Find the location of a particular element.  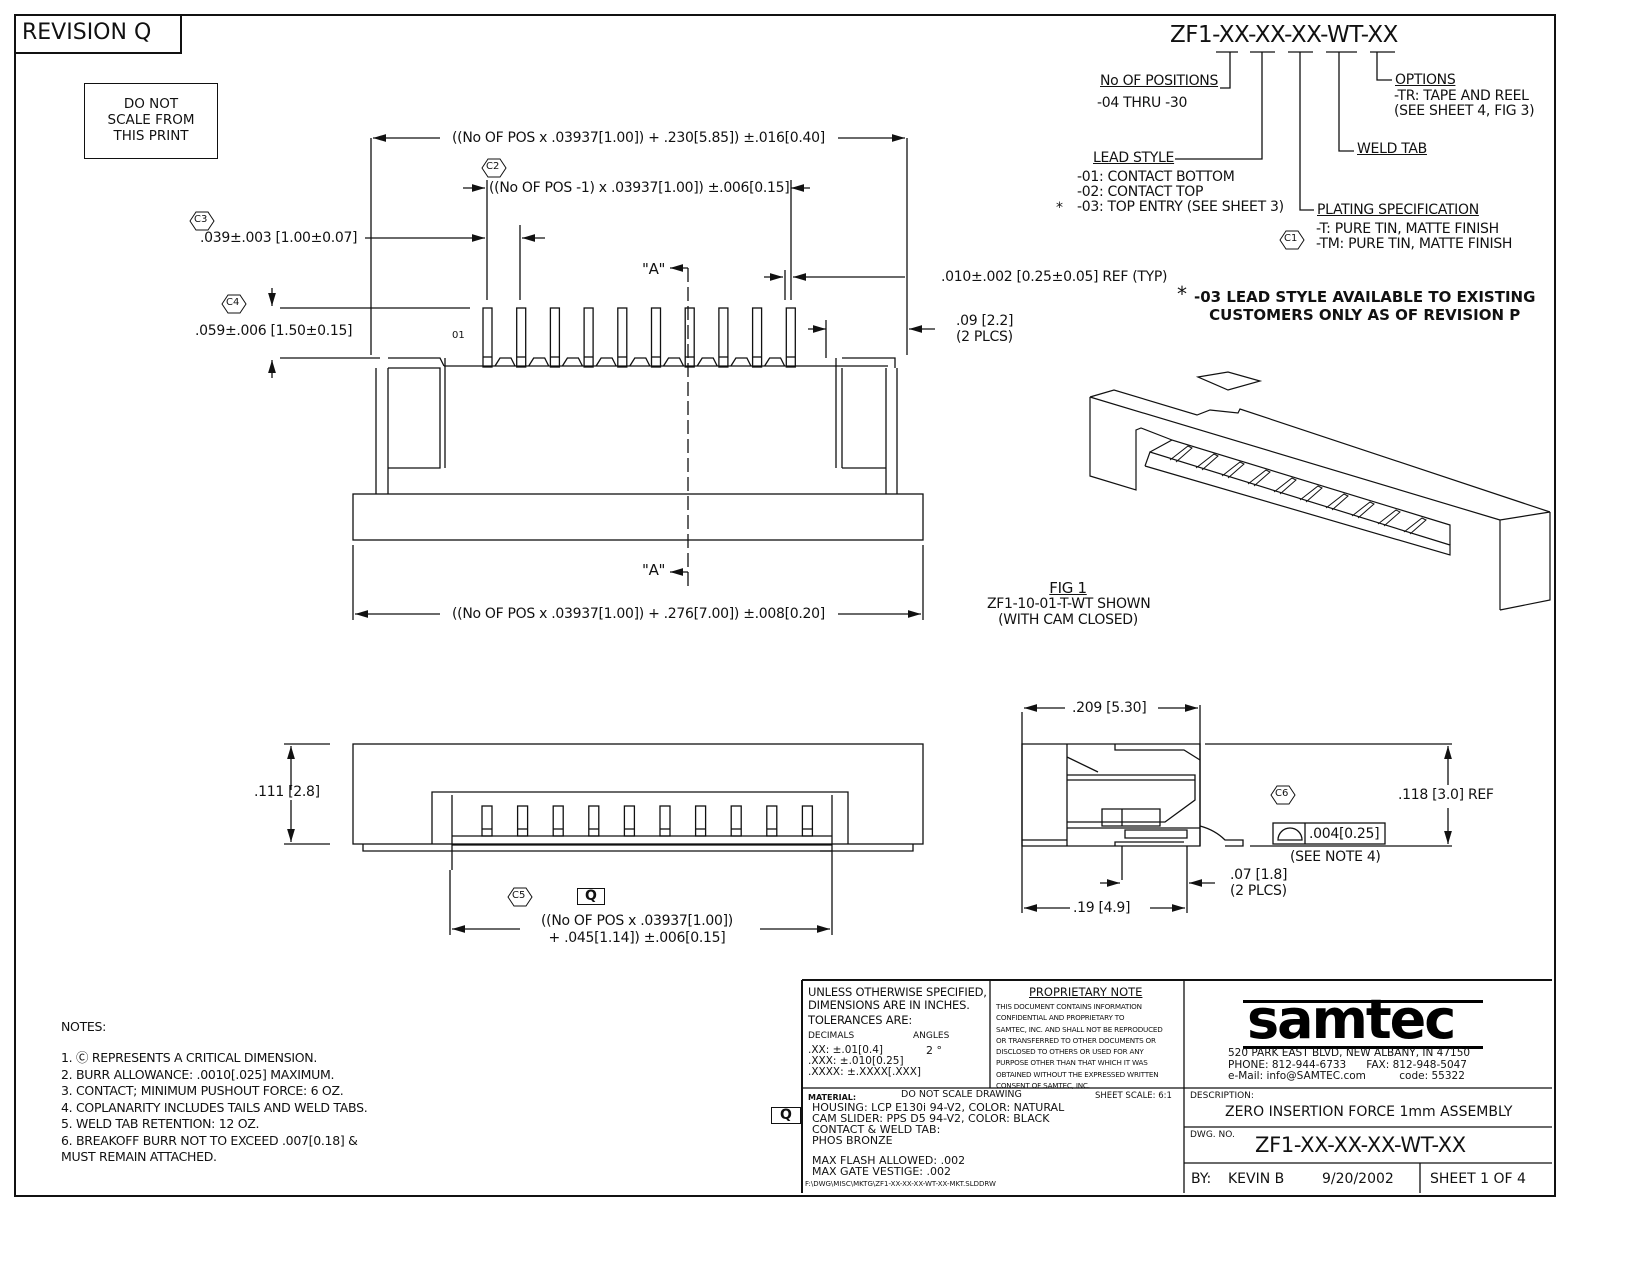

description-label: DESCRIPTION: is located at coordinates (1222, 1096).